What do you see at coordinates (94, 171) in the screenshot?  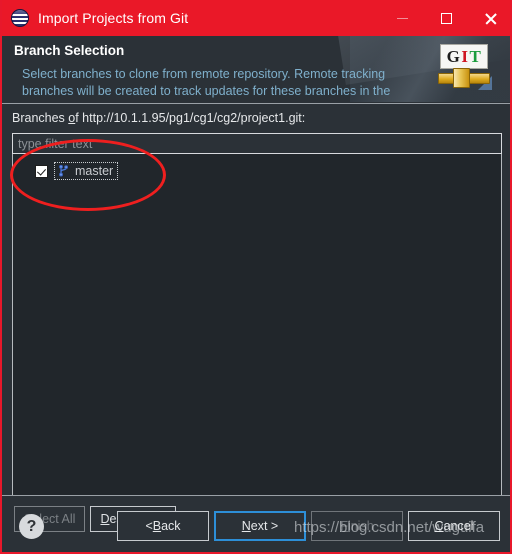 I see `branch-name: master` at bounding box center [94, 171].